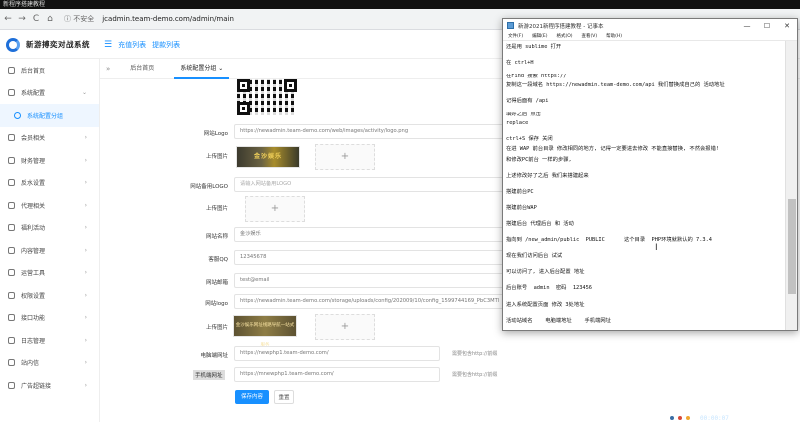 The image size is (800, 422). Describe the element at coordinates (11, 228) in the screenshot. I see `gift-icon` at that location.